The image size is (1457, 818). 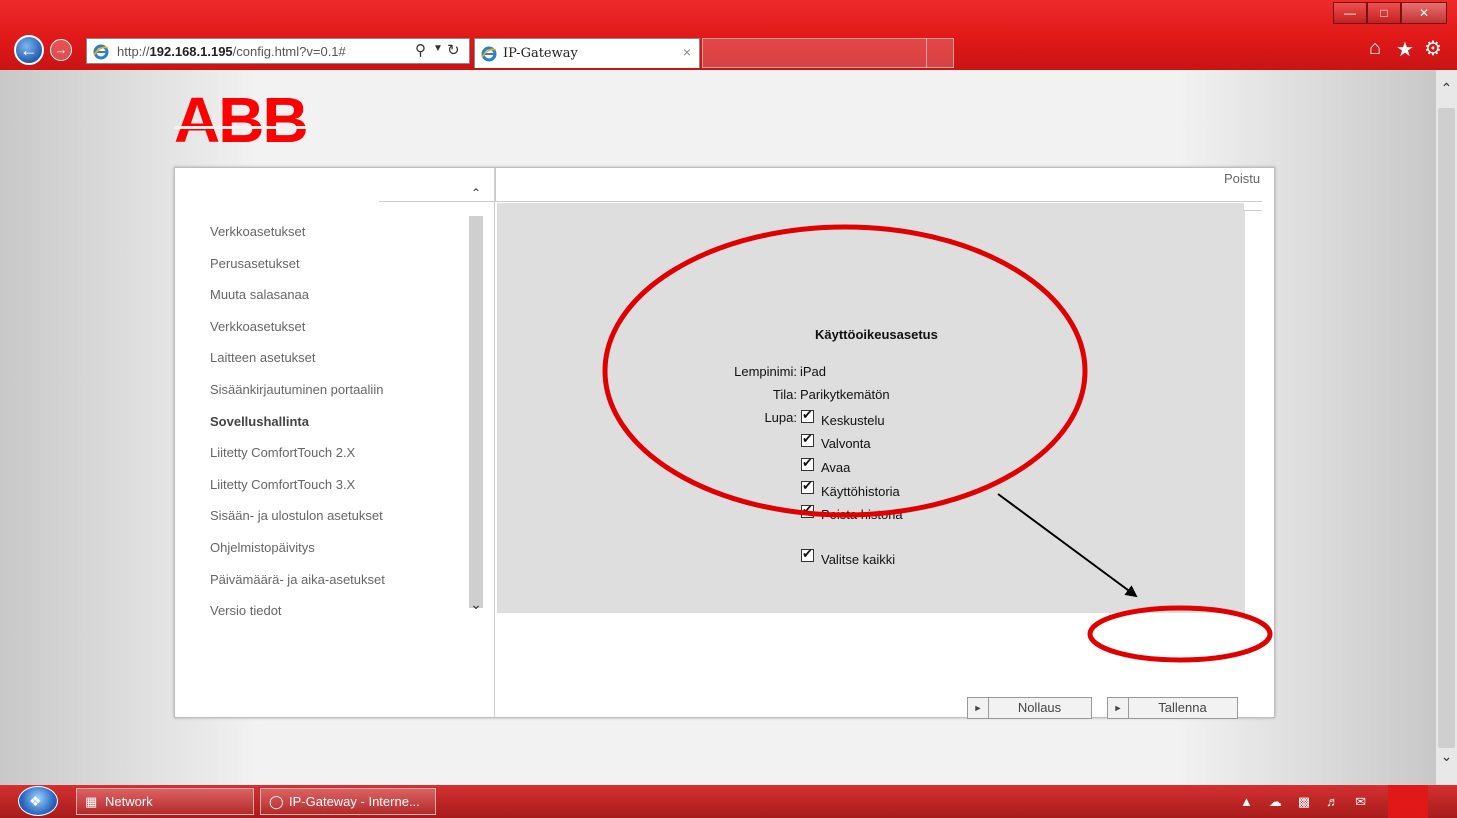 What do you see at coordinates (165, 801) in the screenshot?
I see `taskbar-item-network: ▦ Network` at bounding box center [165, 801].